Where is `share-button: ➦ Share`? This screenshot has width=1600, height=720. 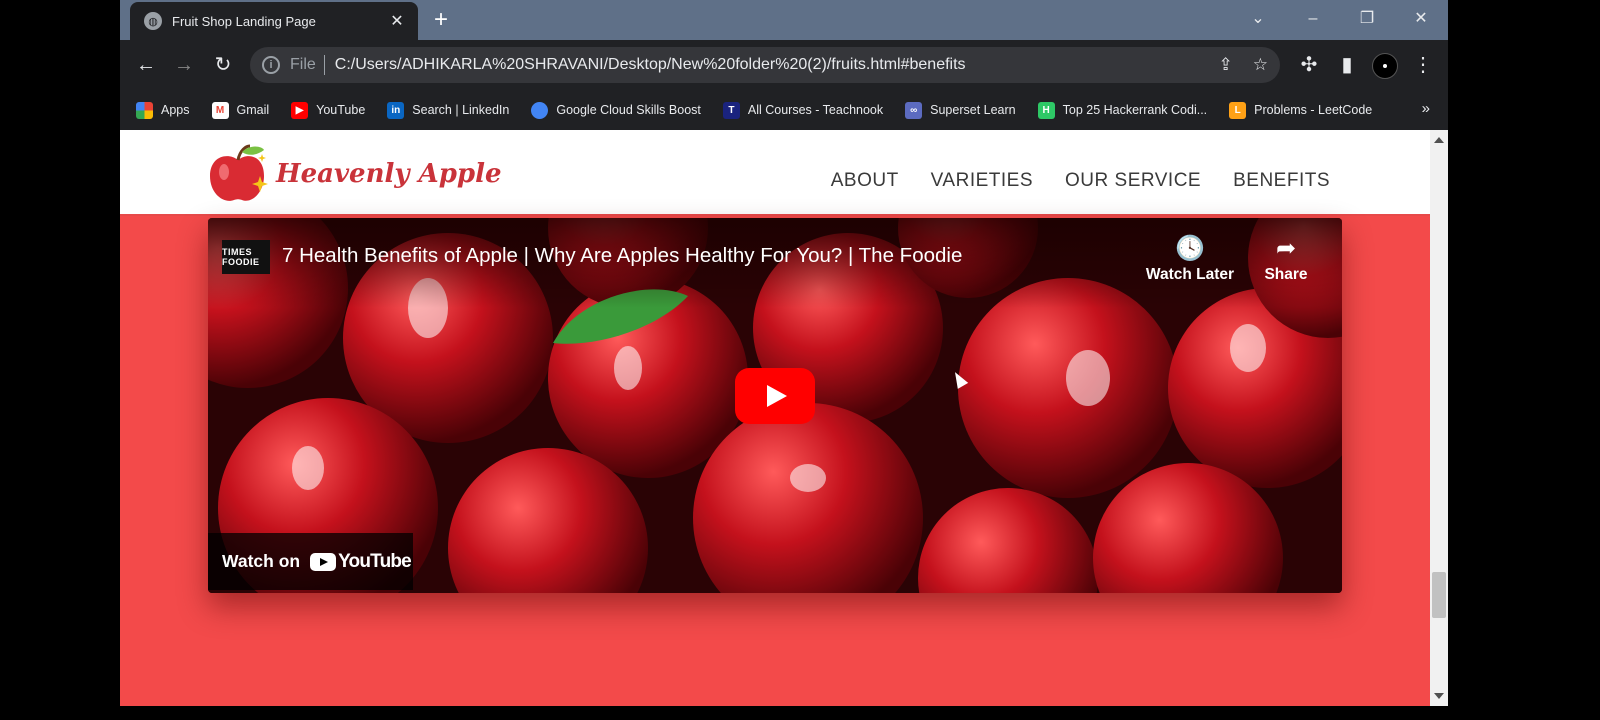
share-button: ➦ Share is located at coordinates (1286, 259).